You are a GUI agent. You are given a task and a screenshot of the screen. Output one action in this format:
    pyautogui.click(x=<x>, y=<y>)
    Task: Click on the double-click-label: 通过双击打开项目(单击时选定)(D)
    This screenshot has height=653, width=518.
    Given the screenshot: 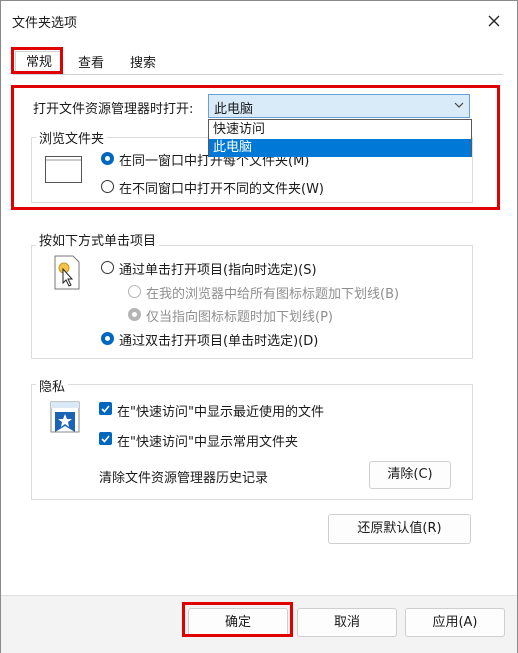 What is the action you would take?
    pyautogui.click(x=219, y=341)
    